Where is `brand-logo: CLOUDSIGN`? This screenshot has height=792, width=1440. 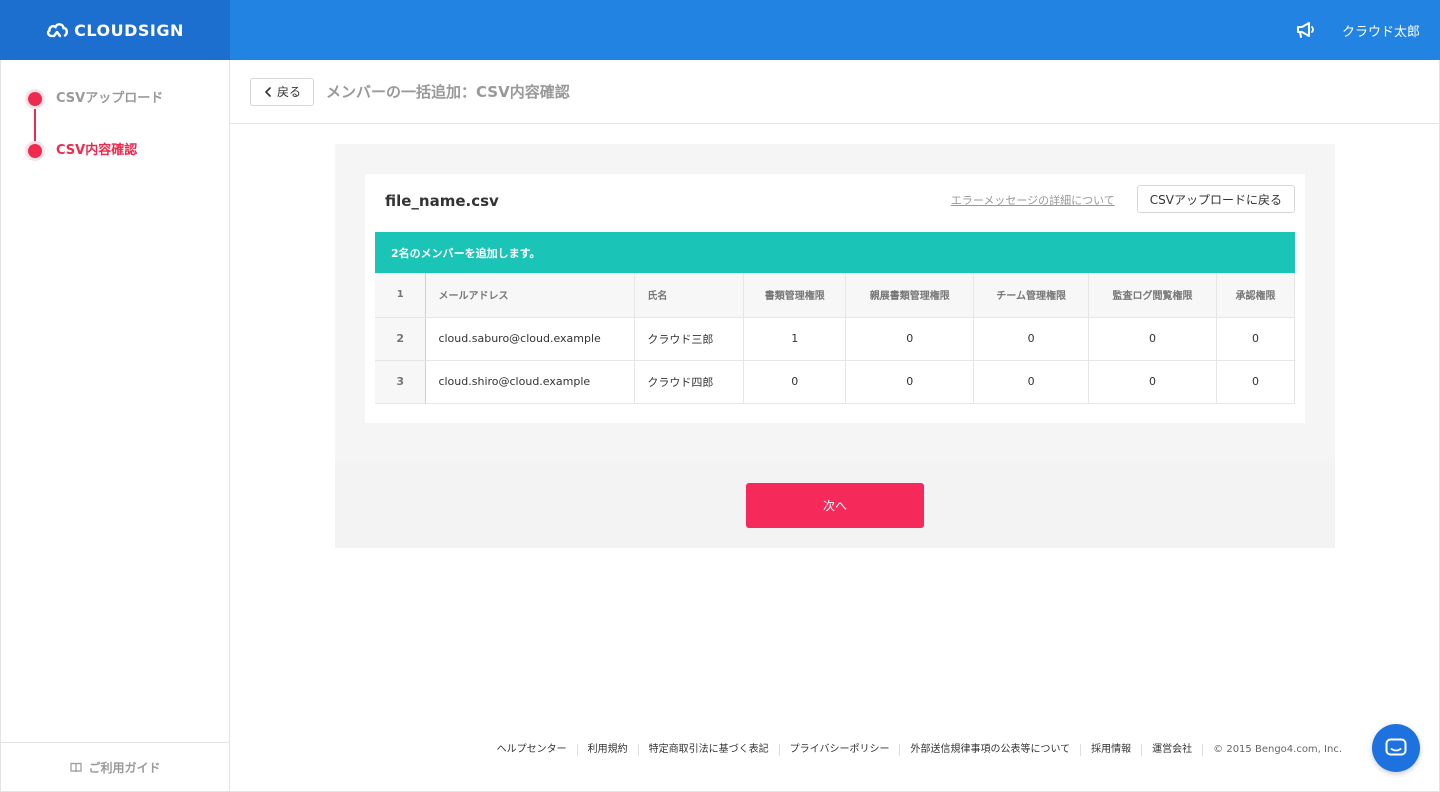 brand-logo: CLOUDSIGN is located at coordinates (115, 30).